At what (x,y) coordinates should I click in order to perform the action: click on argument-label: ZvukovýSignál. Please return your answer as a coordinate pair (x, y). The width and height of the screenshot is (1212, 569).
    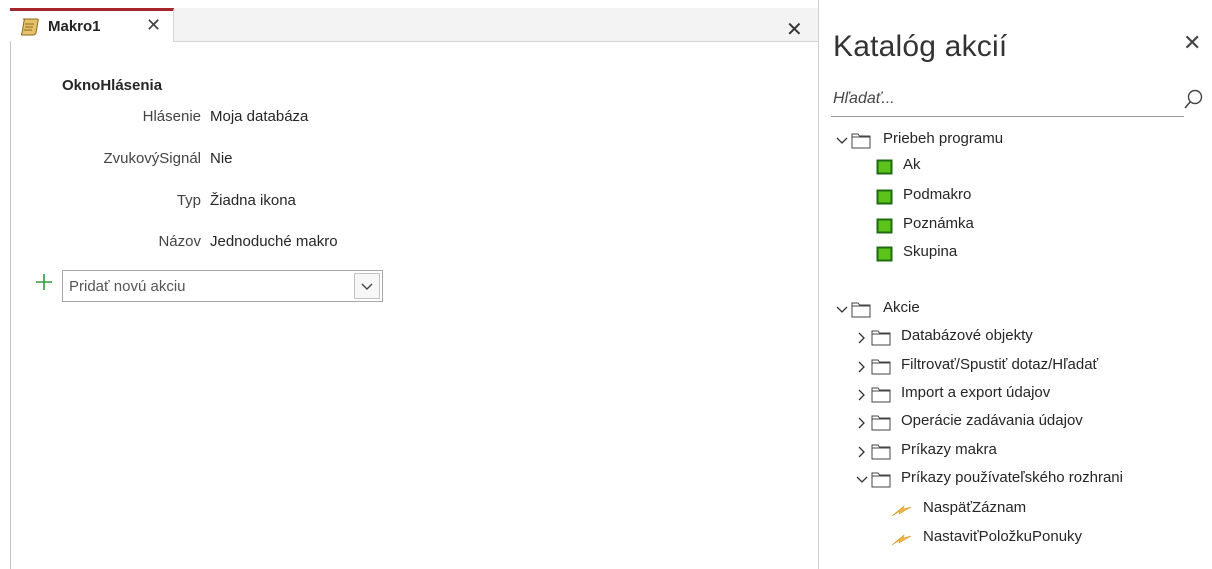
    Looking at the image, I should click on (152, 158).